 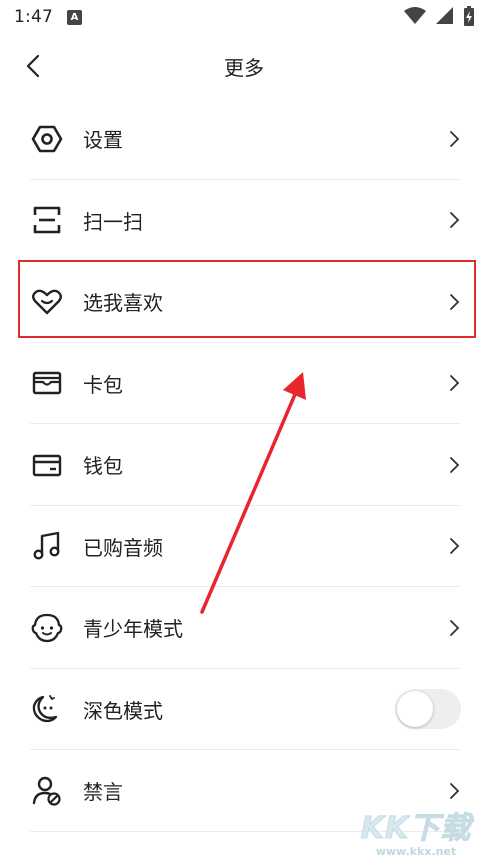 I want to click on menu-item-label: 钱包, so click(x=103, y=466).